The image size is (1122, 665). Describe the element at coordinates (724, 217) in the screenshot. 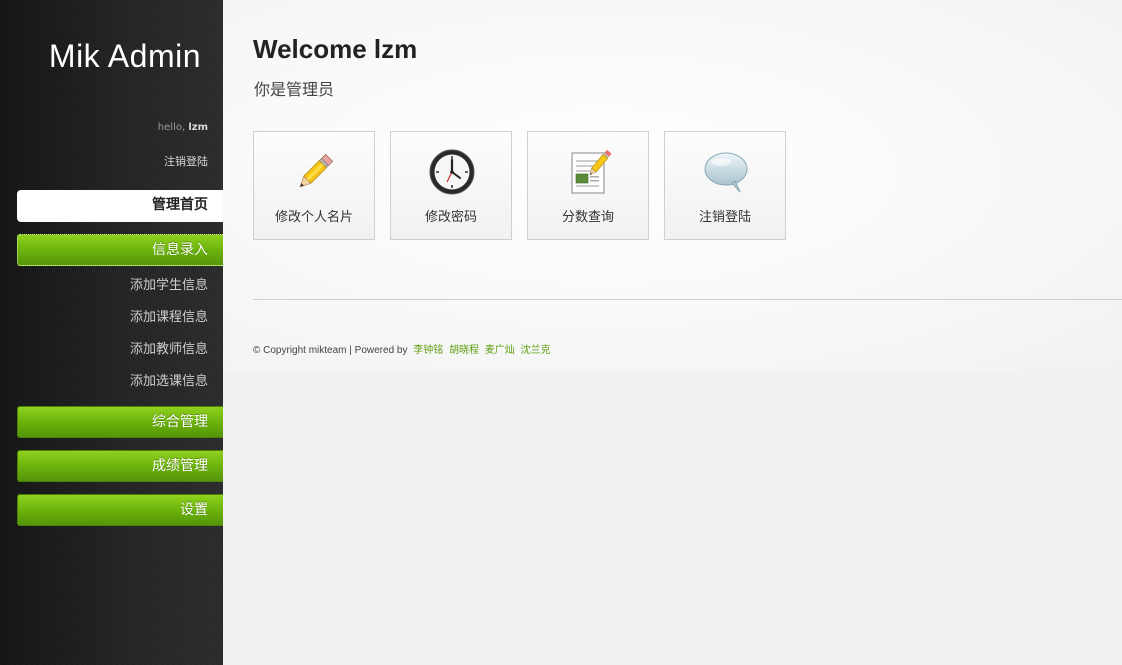

I see `tile-label: 注销登陆` at that location.